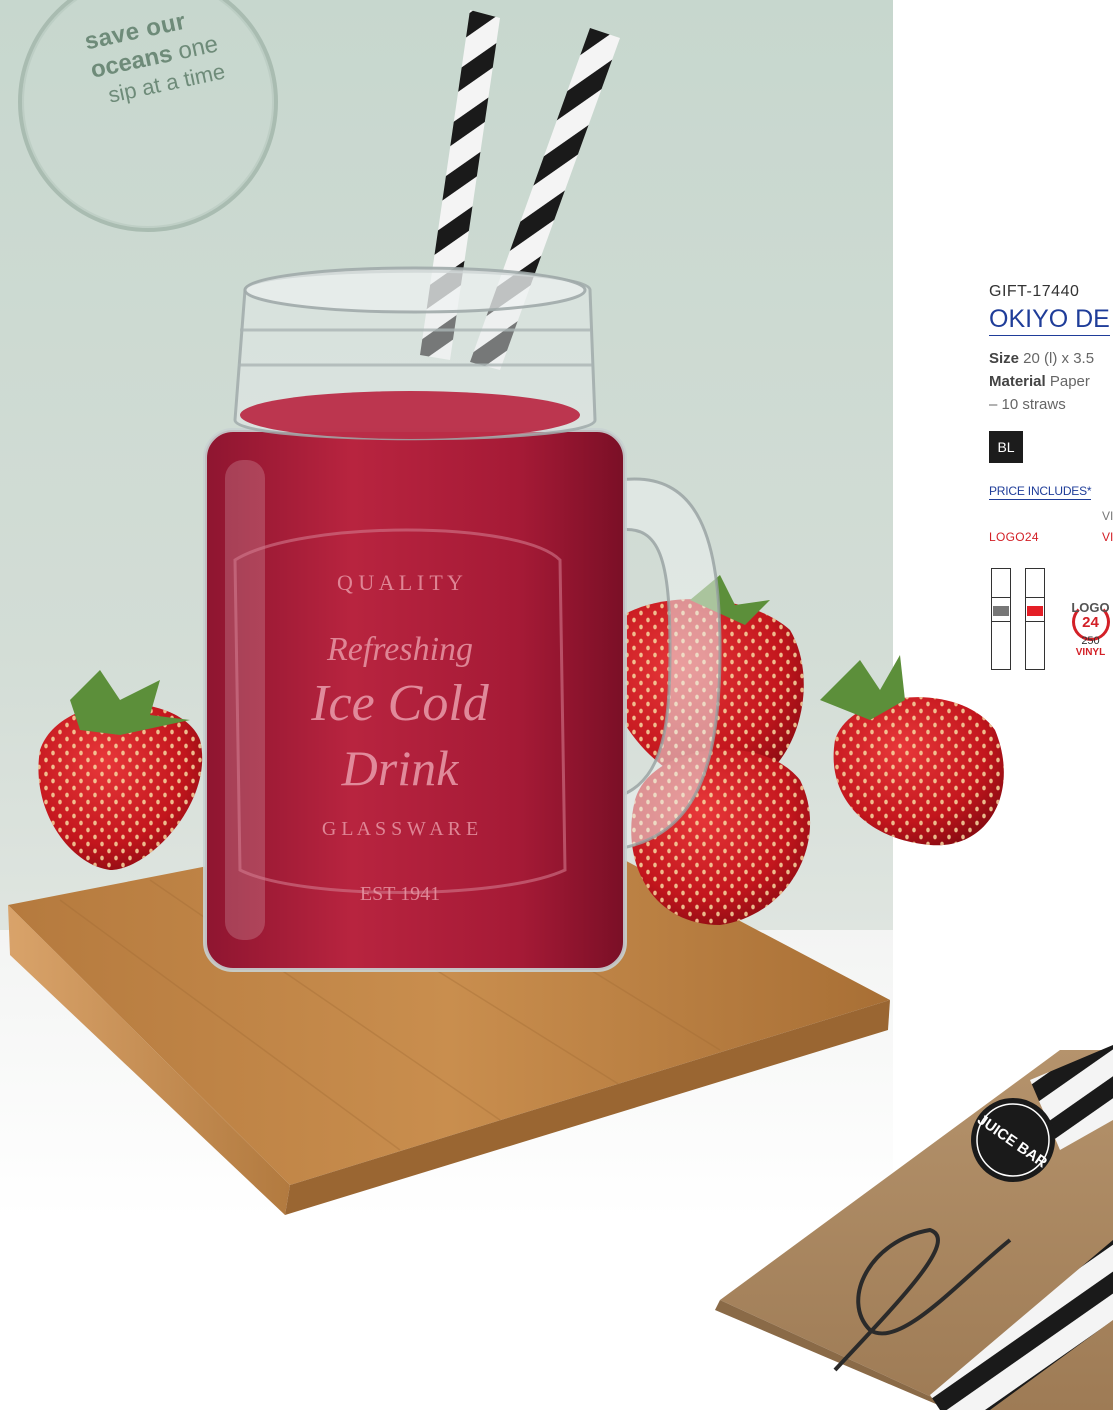 The height and width of the screenshot is (1410, 1113). I want to click on logo24-method: VINYL, so click(1090, 652).